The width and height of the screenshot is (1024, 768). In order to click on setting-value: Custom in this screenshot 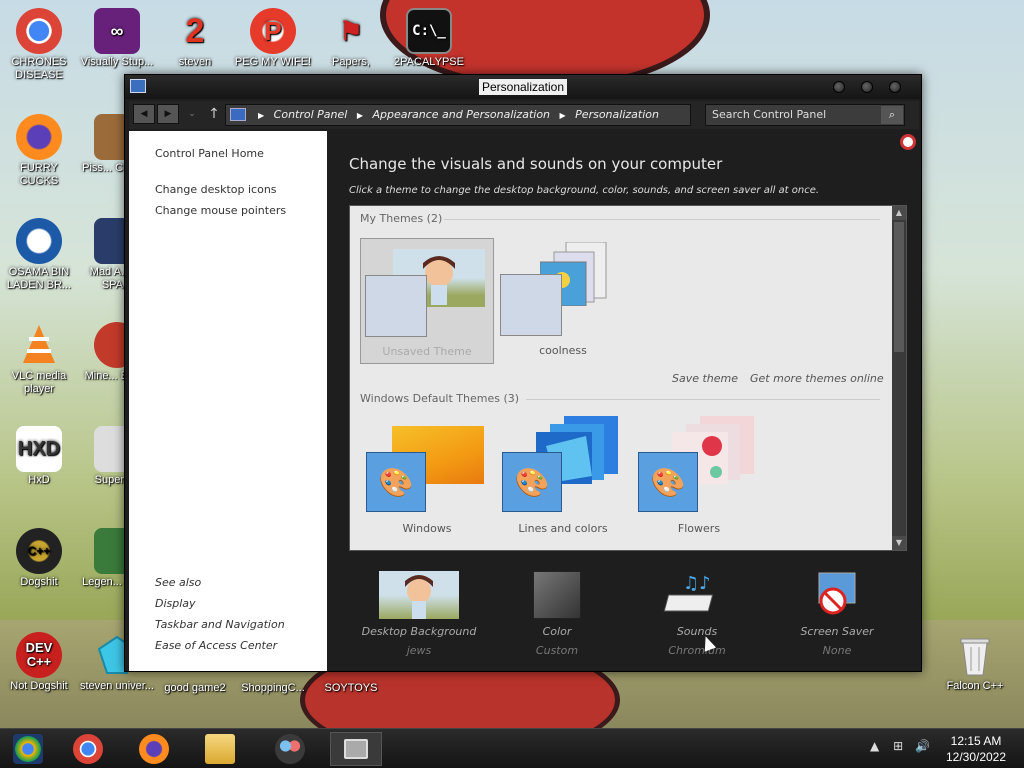, I will do `click(557, 650)`.